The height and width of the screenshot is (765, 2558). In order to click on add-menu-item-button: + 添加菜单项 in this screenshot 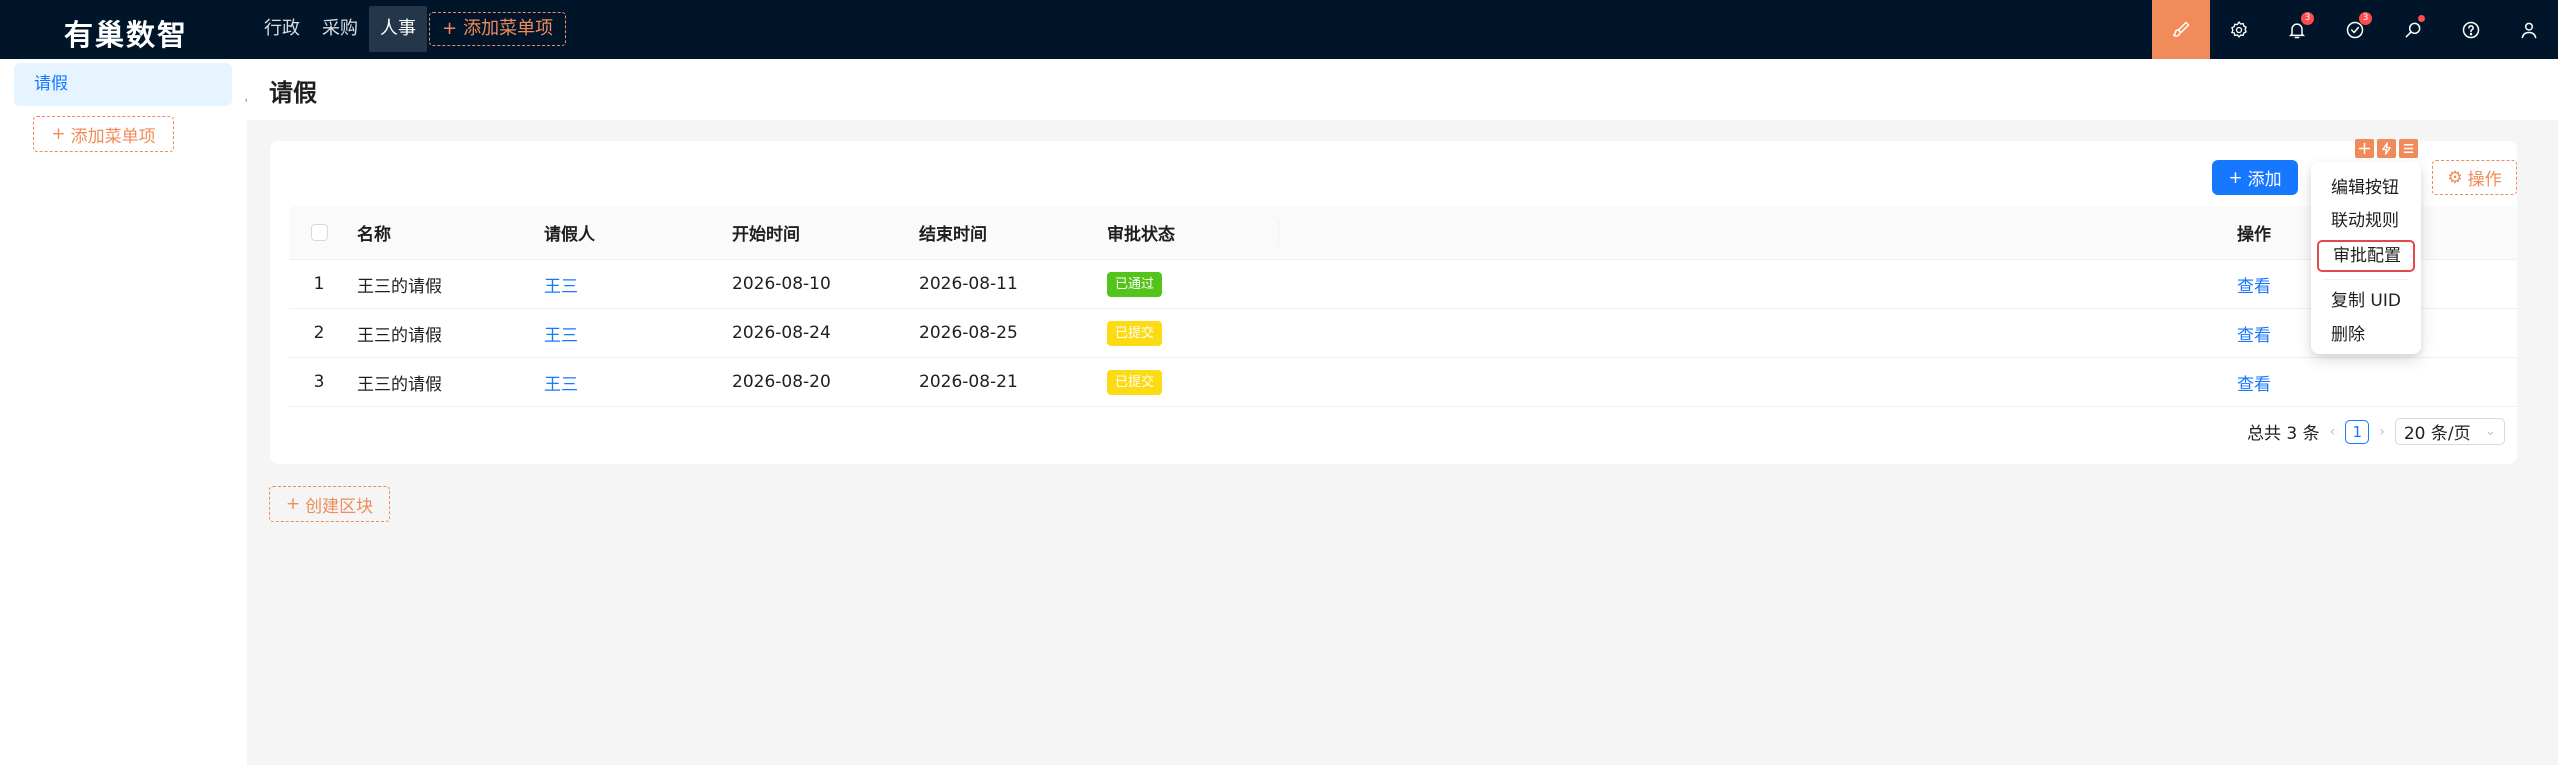, I will do `click(498, 29)`.